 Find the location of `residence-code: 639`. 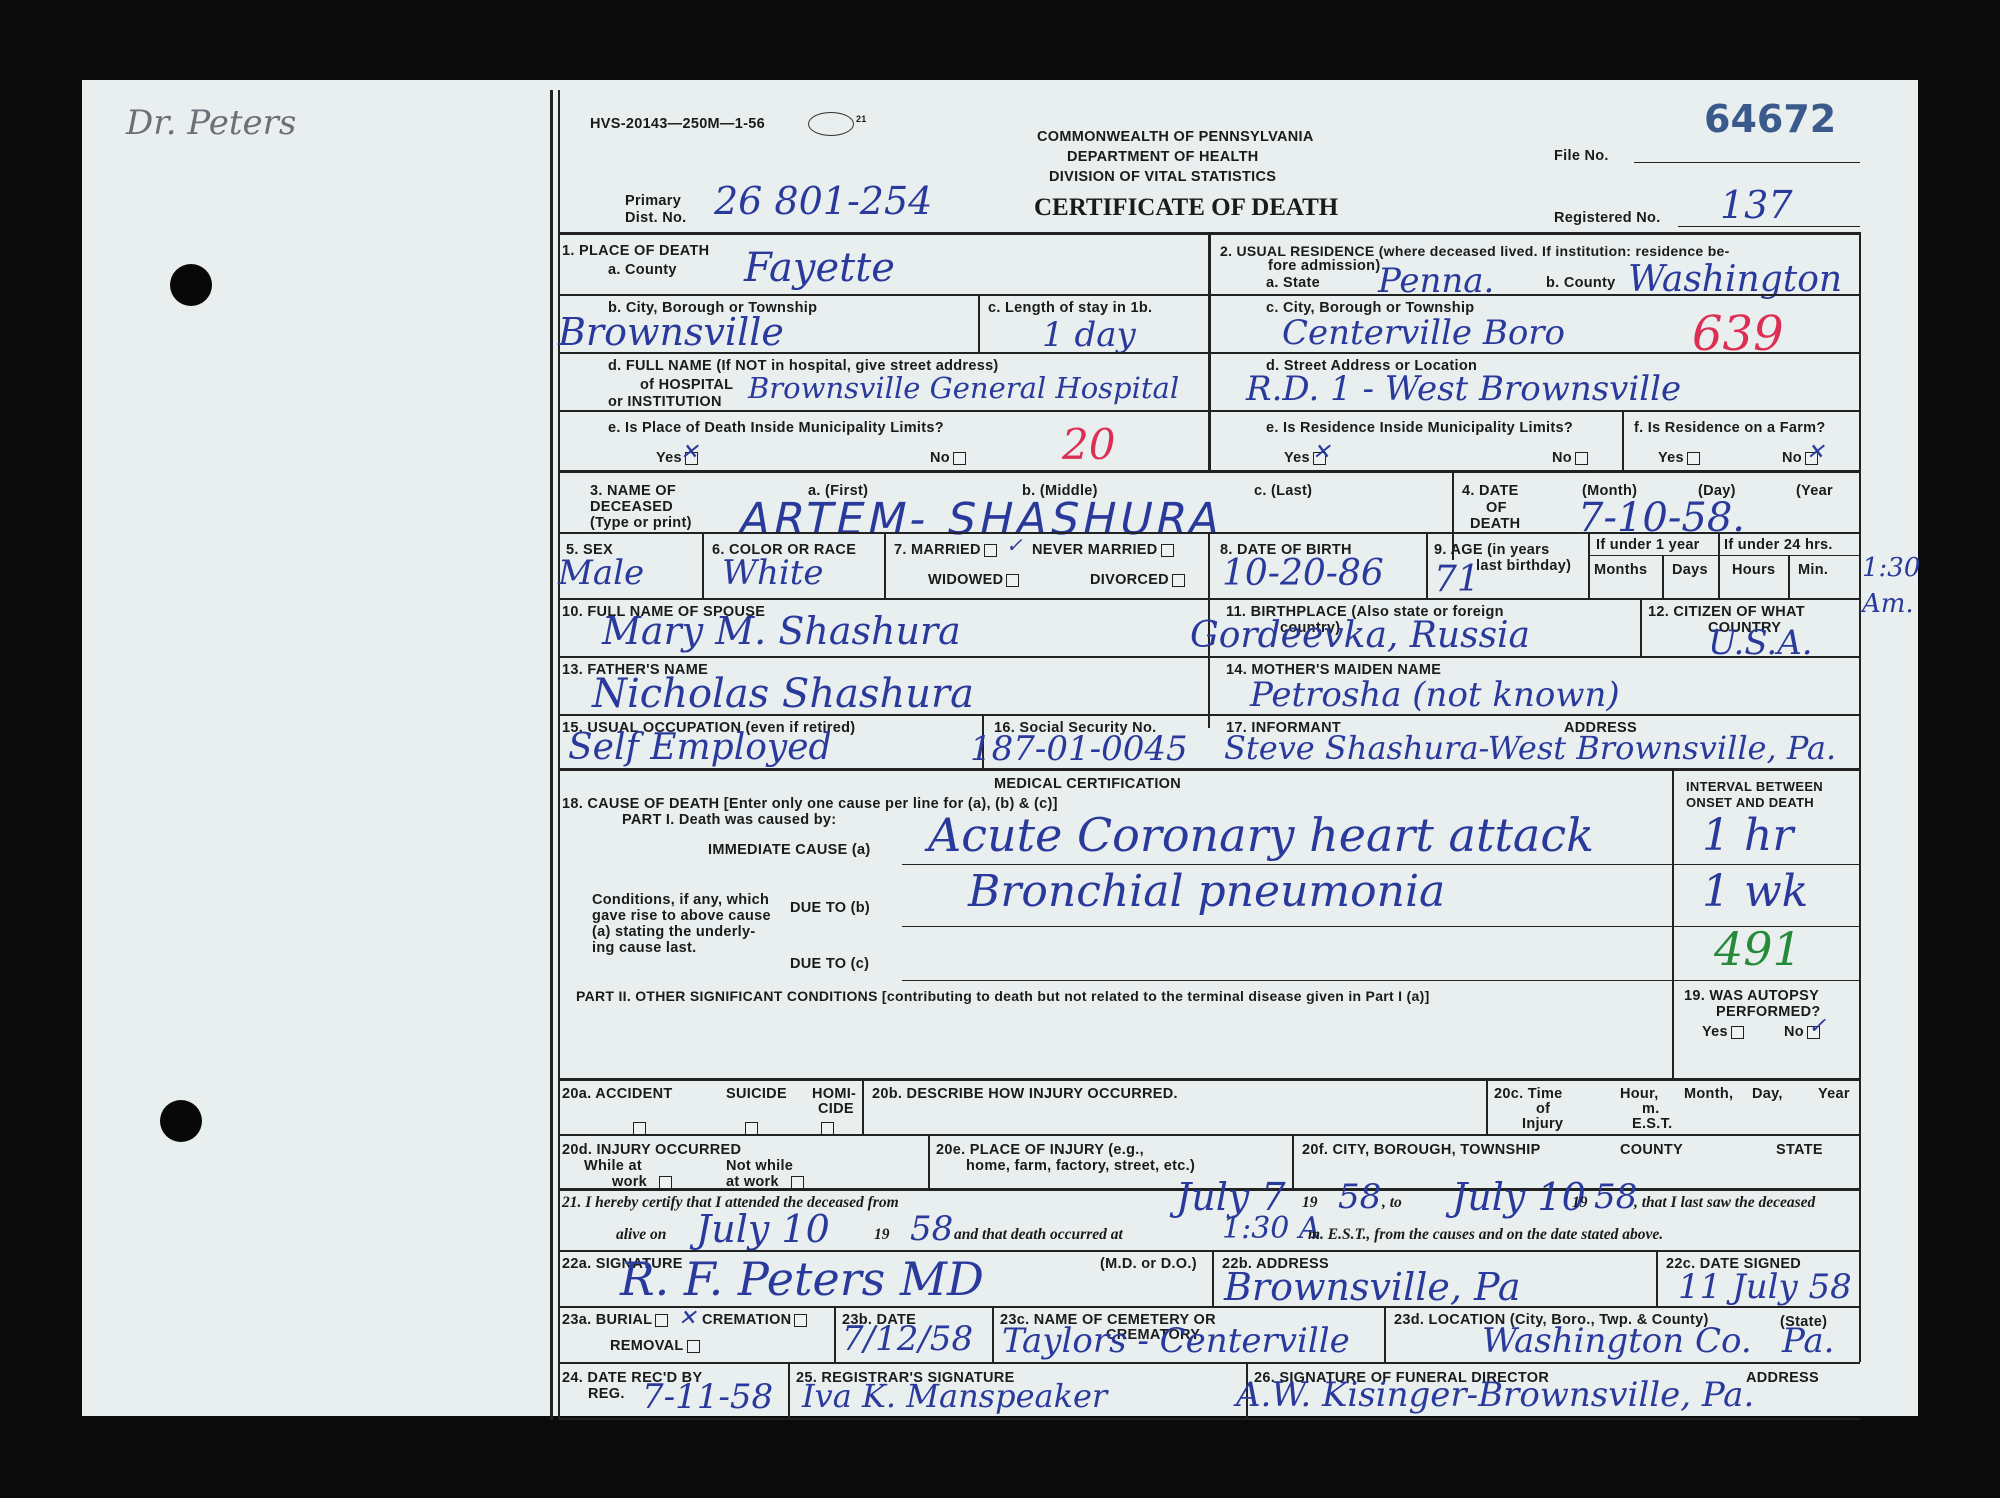

residence-code: 639 is located at coordinates (1738, 334).